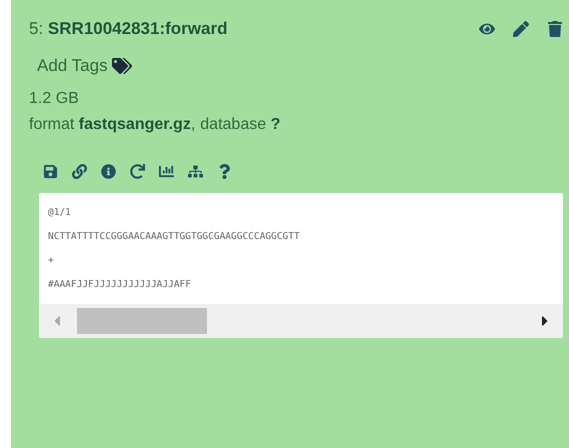 This screenshot has height=448, width=569. What do you see at coordinates (112, 125) in the screenshot?
I see `format-label: format fastqsanger.gz,` at bounding box center [112, 125].